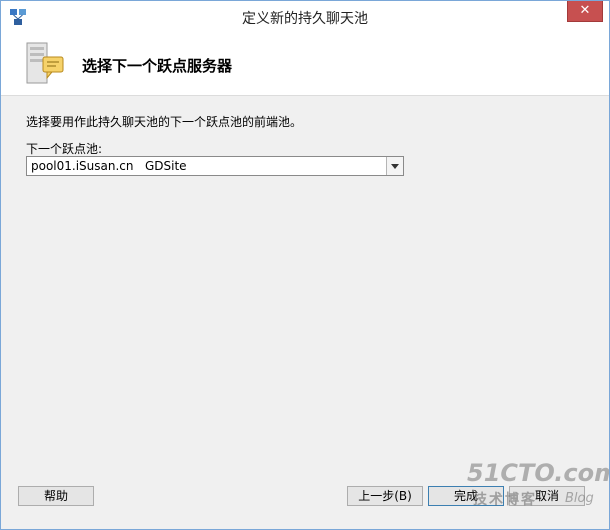  I want to click on finish-button: 完成, so click(466, 496).